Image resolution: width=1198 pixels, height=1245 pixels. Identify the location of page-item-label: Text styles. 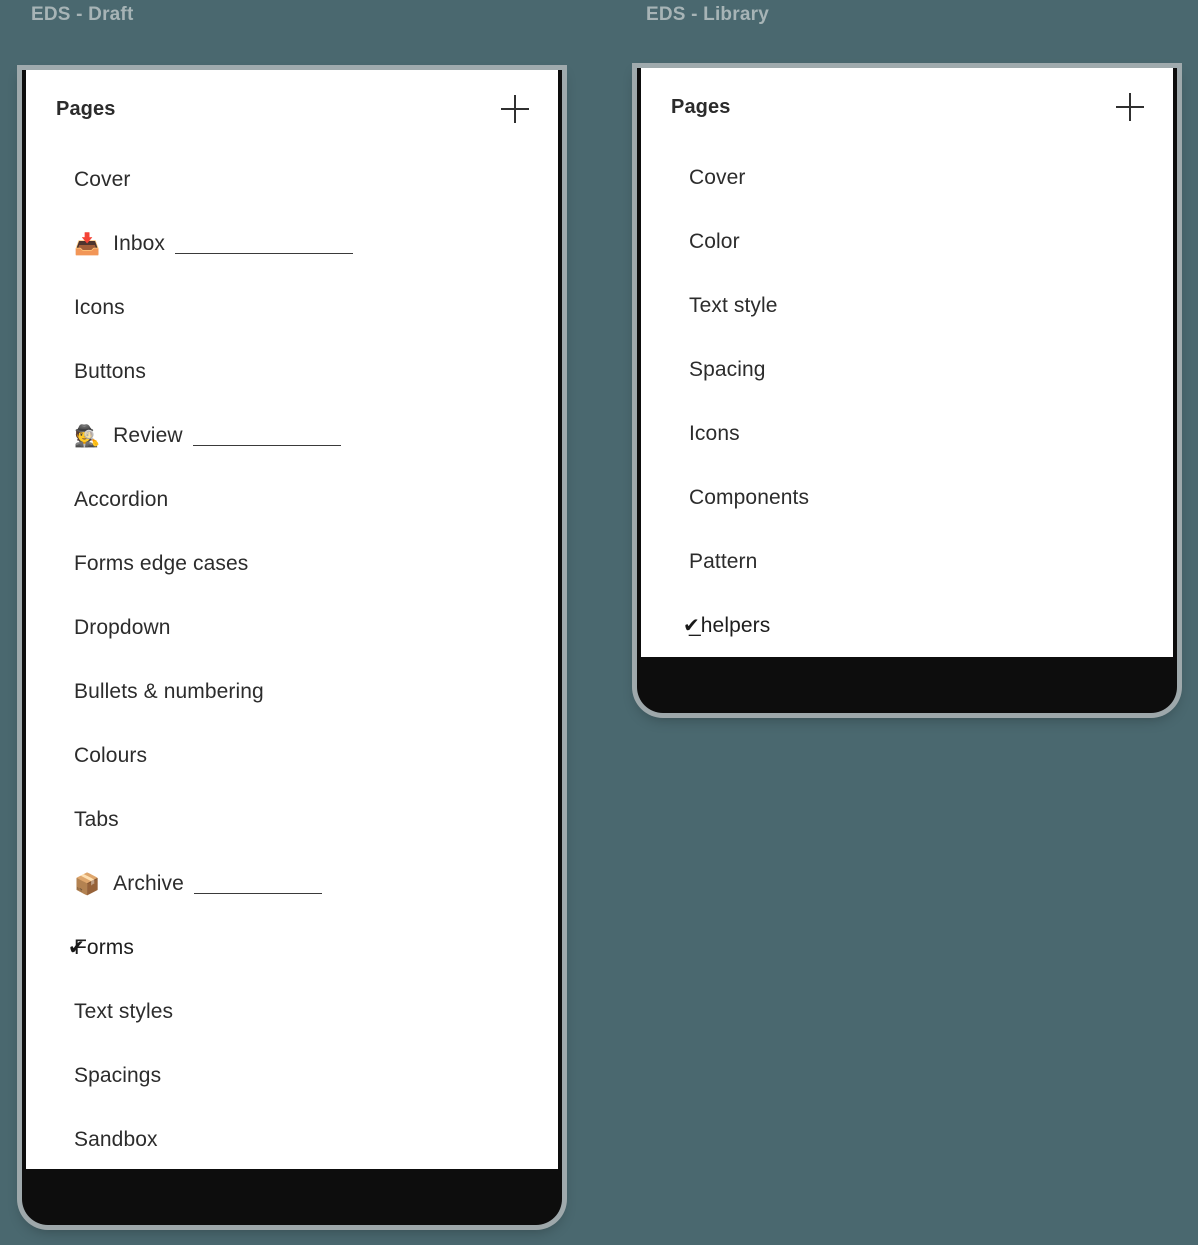
(124, 1011).